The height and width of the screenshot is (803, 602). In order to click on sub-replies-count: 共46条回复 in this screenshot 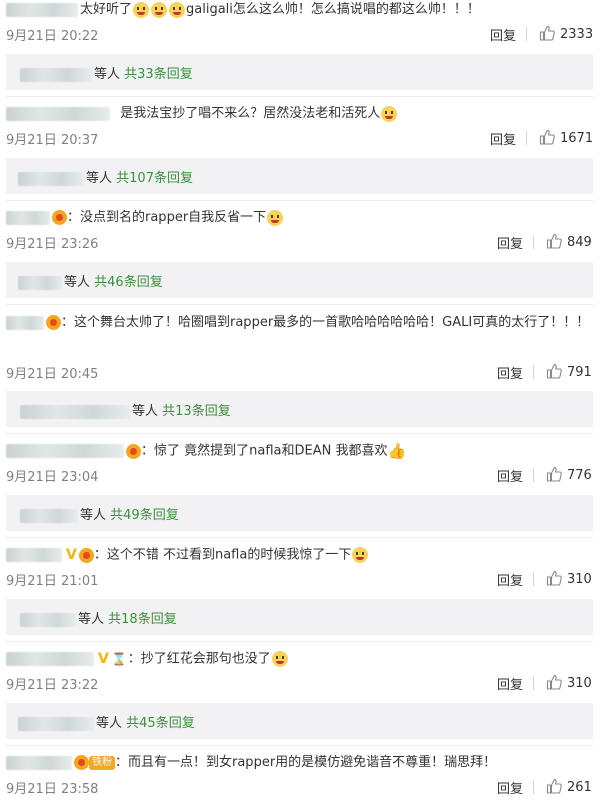, I will do `click(128, 282)`.